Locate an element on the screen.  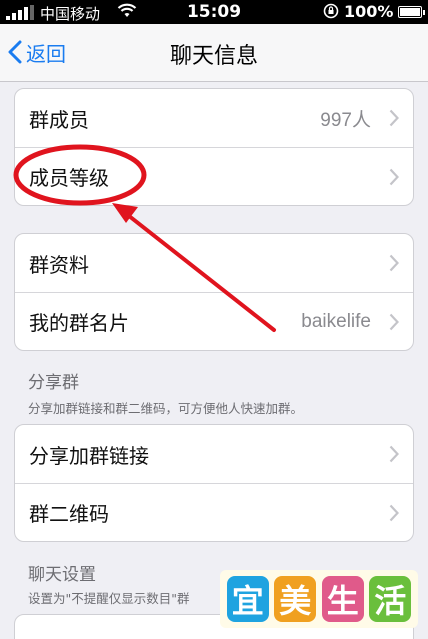
section-description-chat-settings: 设置为"不提醒仅显示数目"群 is located at coordinates (109, 598).